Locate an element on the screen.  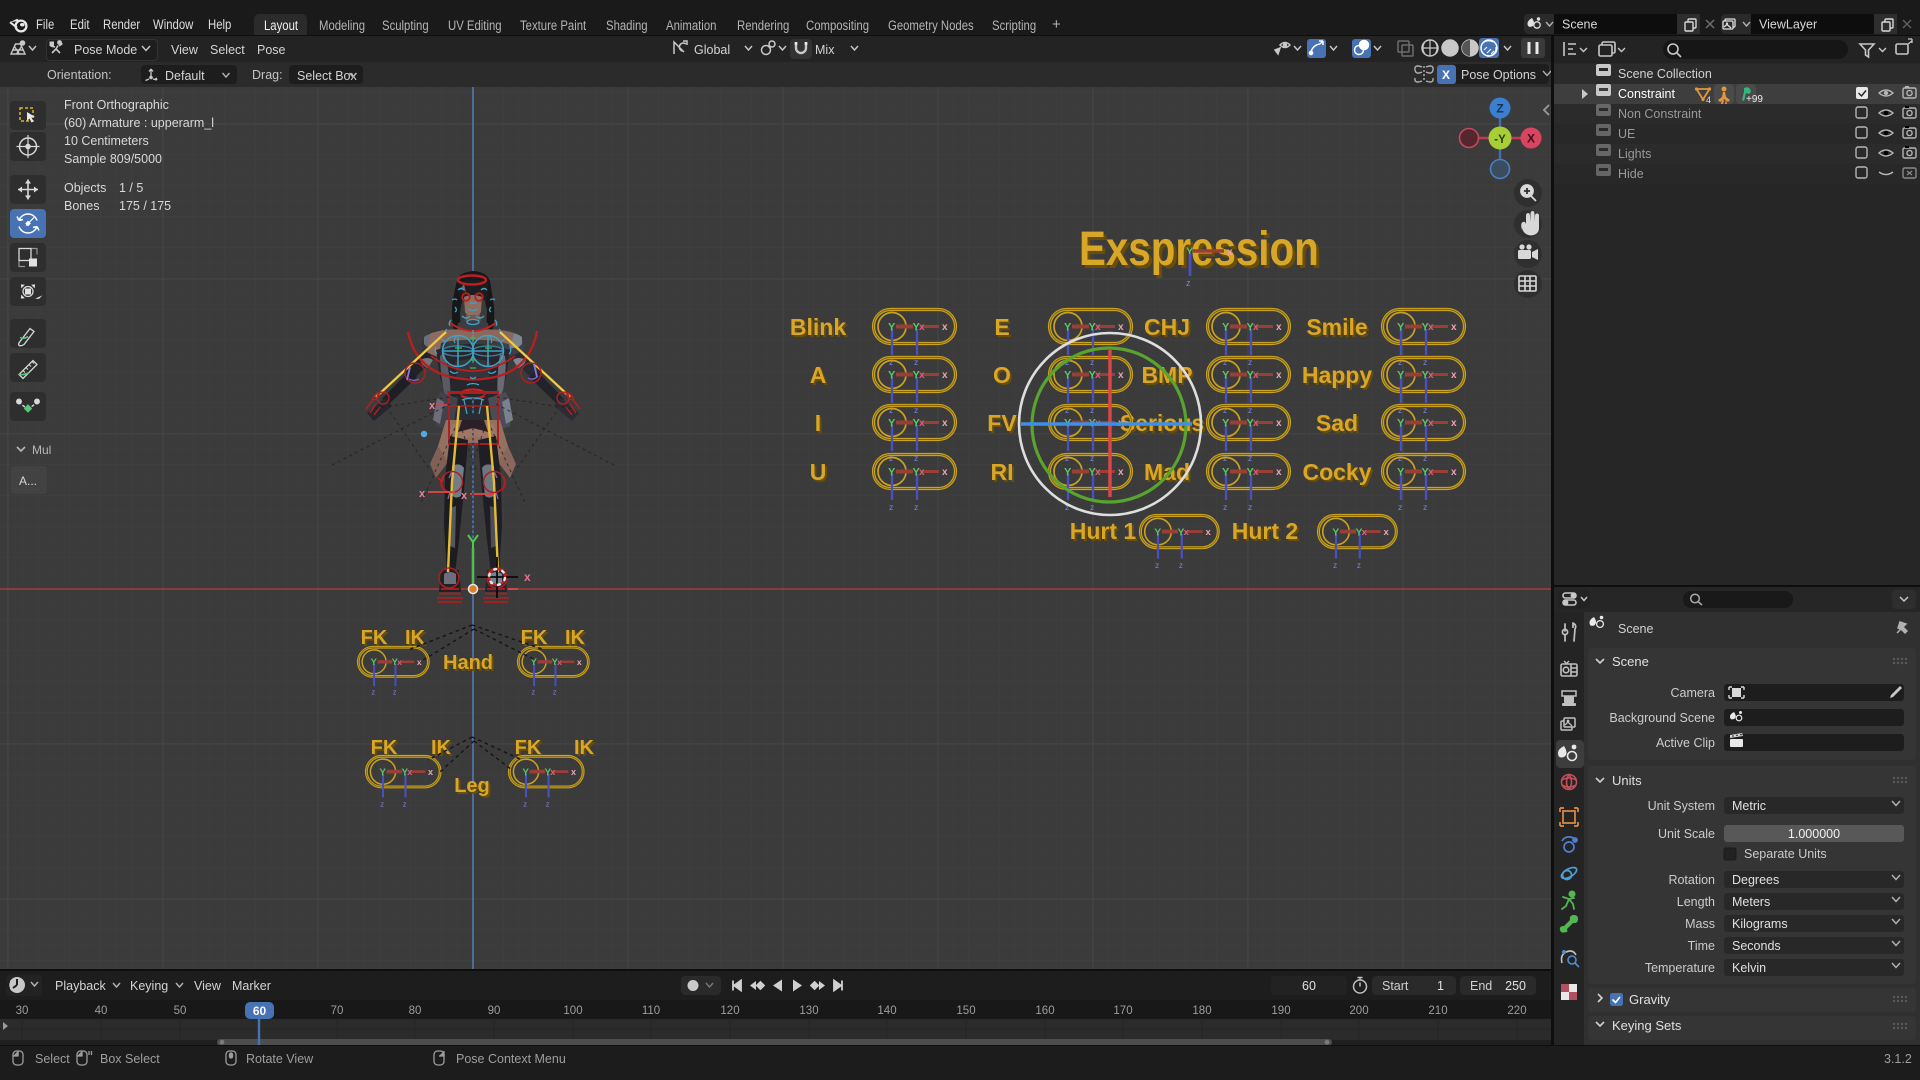
svg-text: Scene Collection is located at coordinates (1665, 74).